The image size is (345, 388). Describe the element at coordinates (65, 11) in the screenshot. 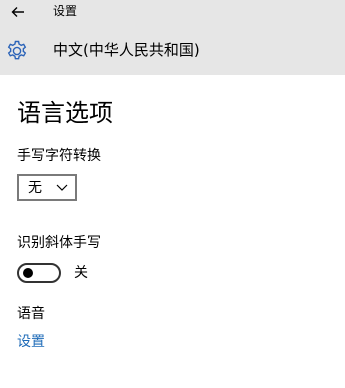

I see `app-title: 设置` at that location.